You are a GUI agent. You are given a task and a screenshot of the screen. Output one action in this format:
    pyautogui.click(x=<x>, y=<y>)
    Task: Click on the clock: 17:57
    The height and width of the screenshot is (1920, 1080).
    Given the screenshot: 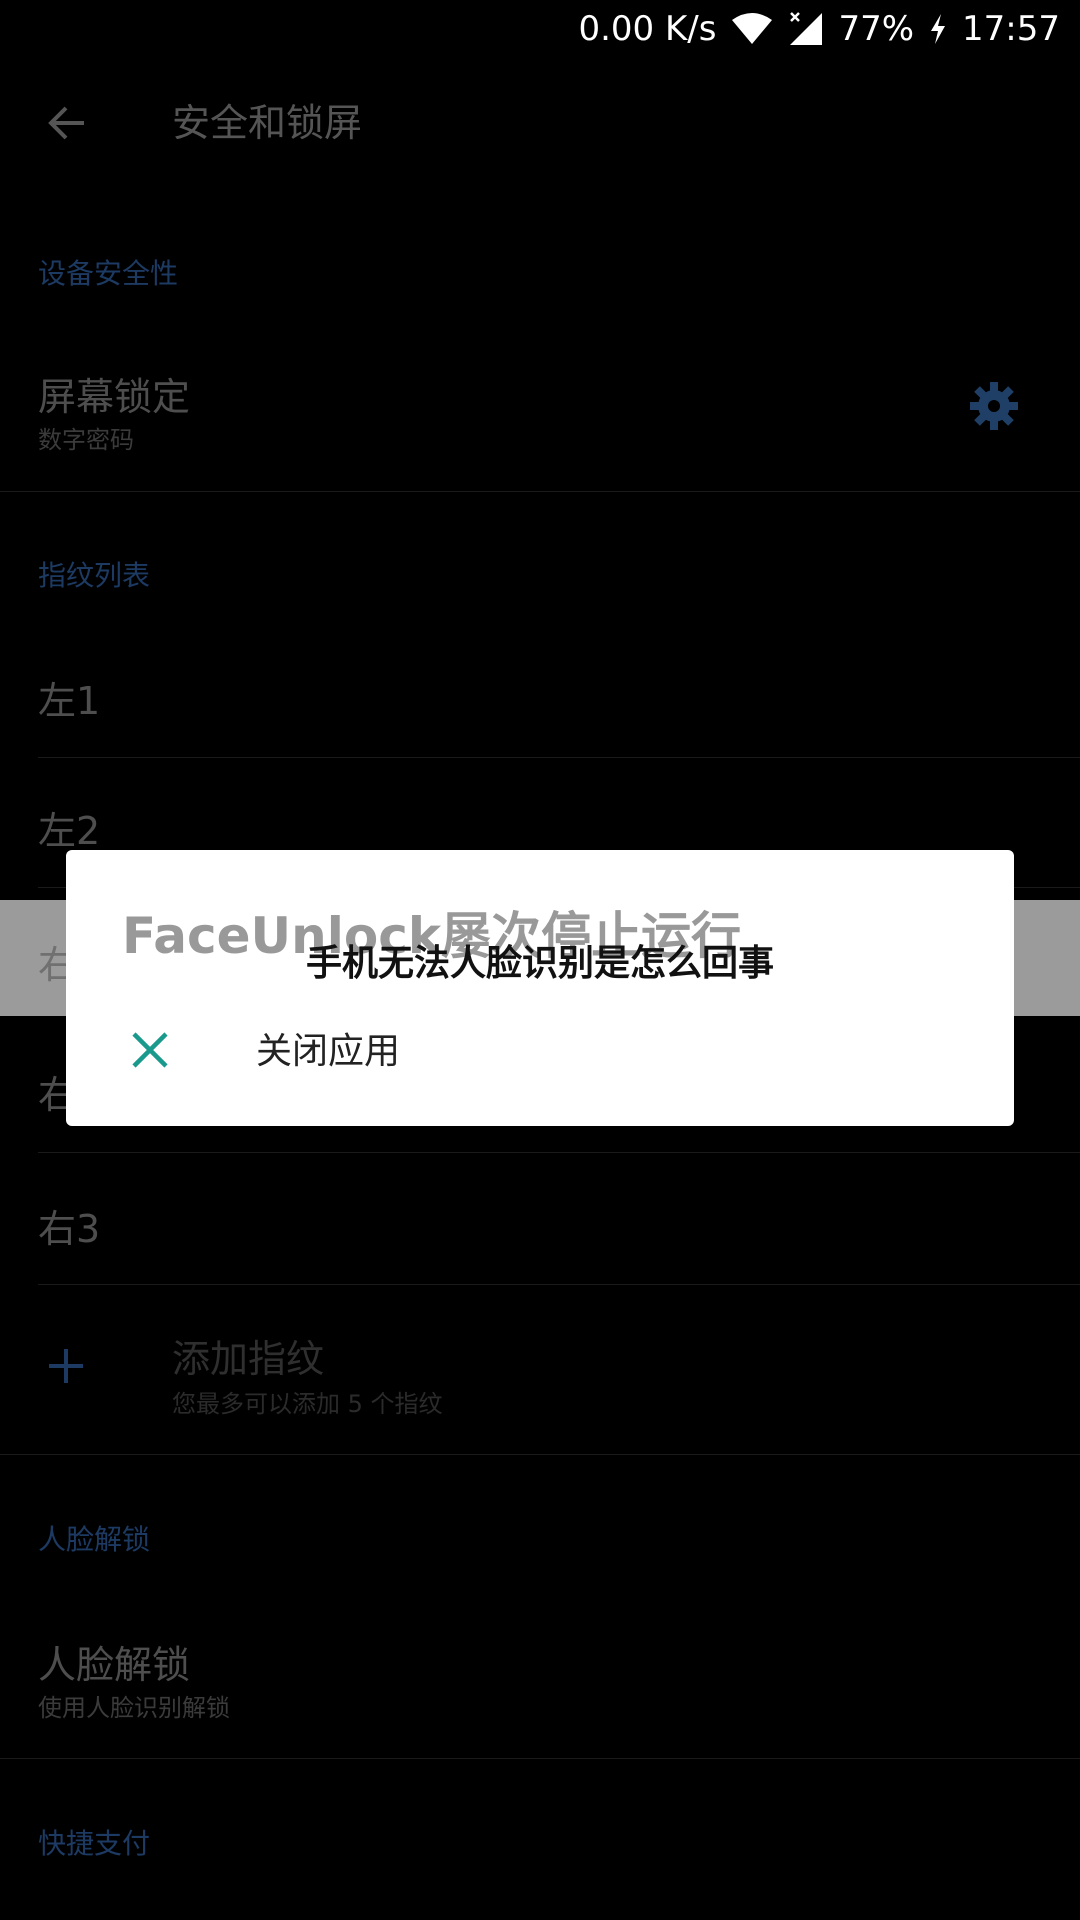 What is the action you would take?
    pyautogui.click(x=1011, y=29)
    